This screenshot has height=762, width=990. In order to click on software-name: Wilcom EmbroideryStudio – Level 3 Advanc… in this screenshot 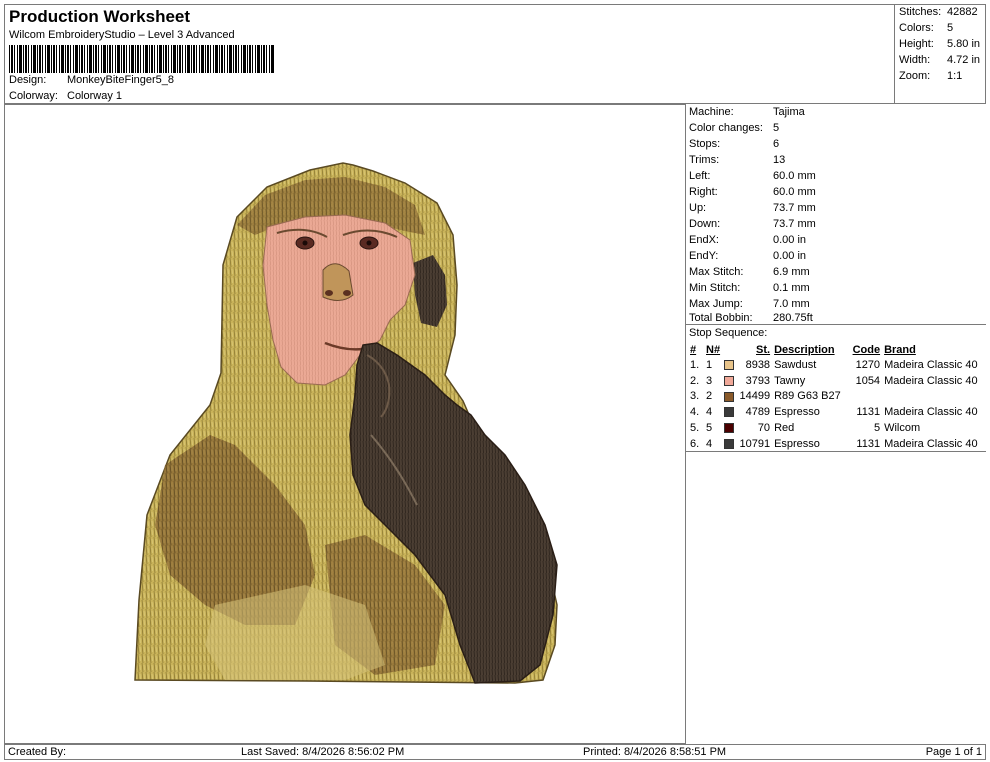, I will do `click(122, 35)`.